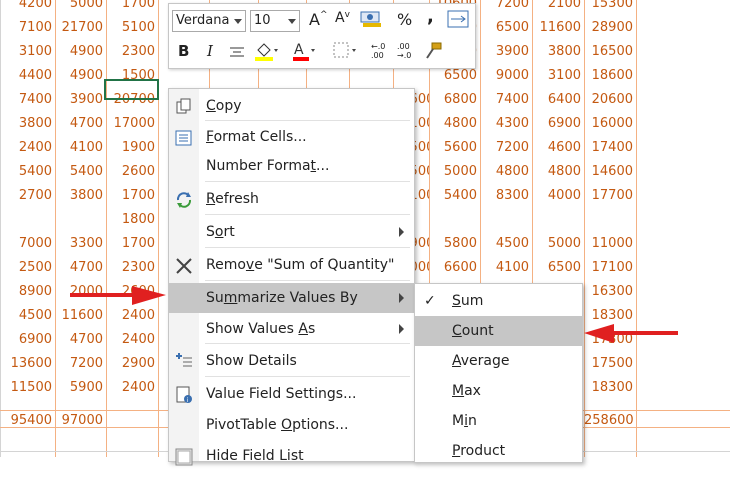 The height and width of the screenshot is (477, 730). Describe the element at coordinates (132, 151) in the screenshot. I see `table-cell: 1900` at that location.